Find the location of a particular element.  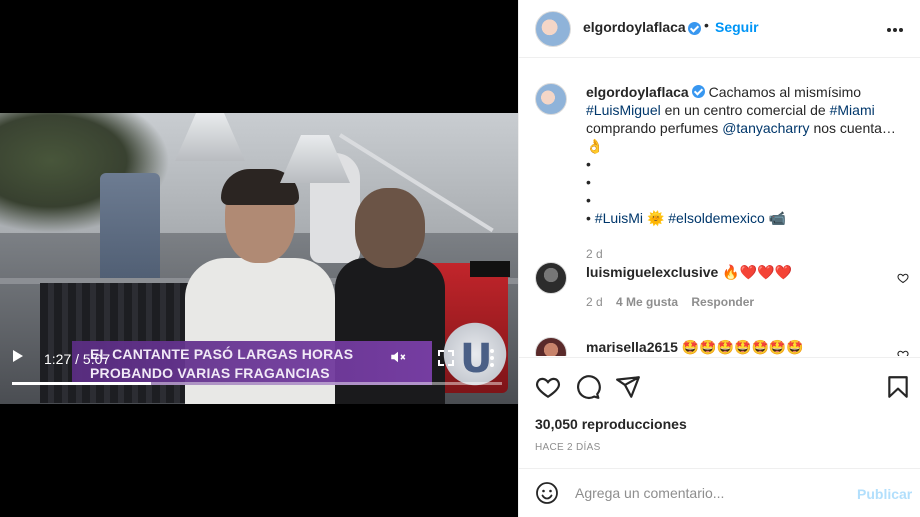

post-actions: 30,050 reproducciones HACE 2 DÍAS is located at coordinates (719, 412).